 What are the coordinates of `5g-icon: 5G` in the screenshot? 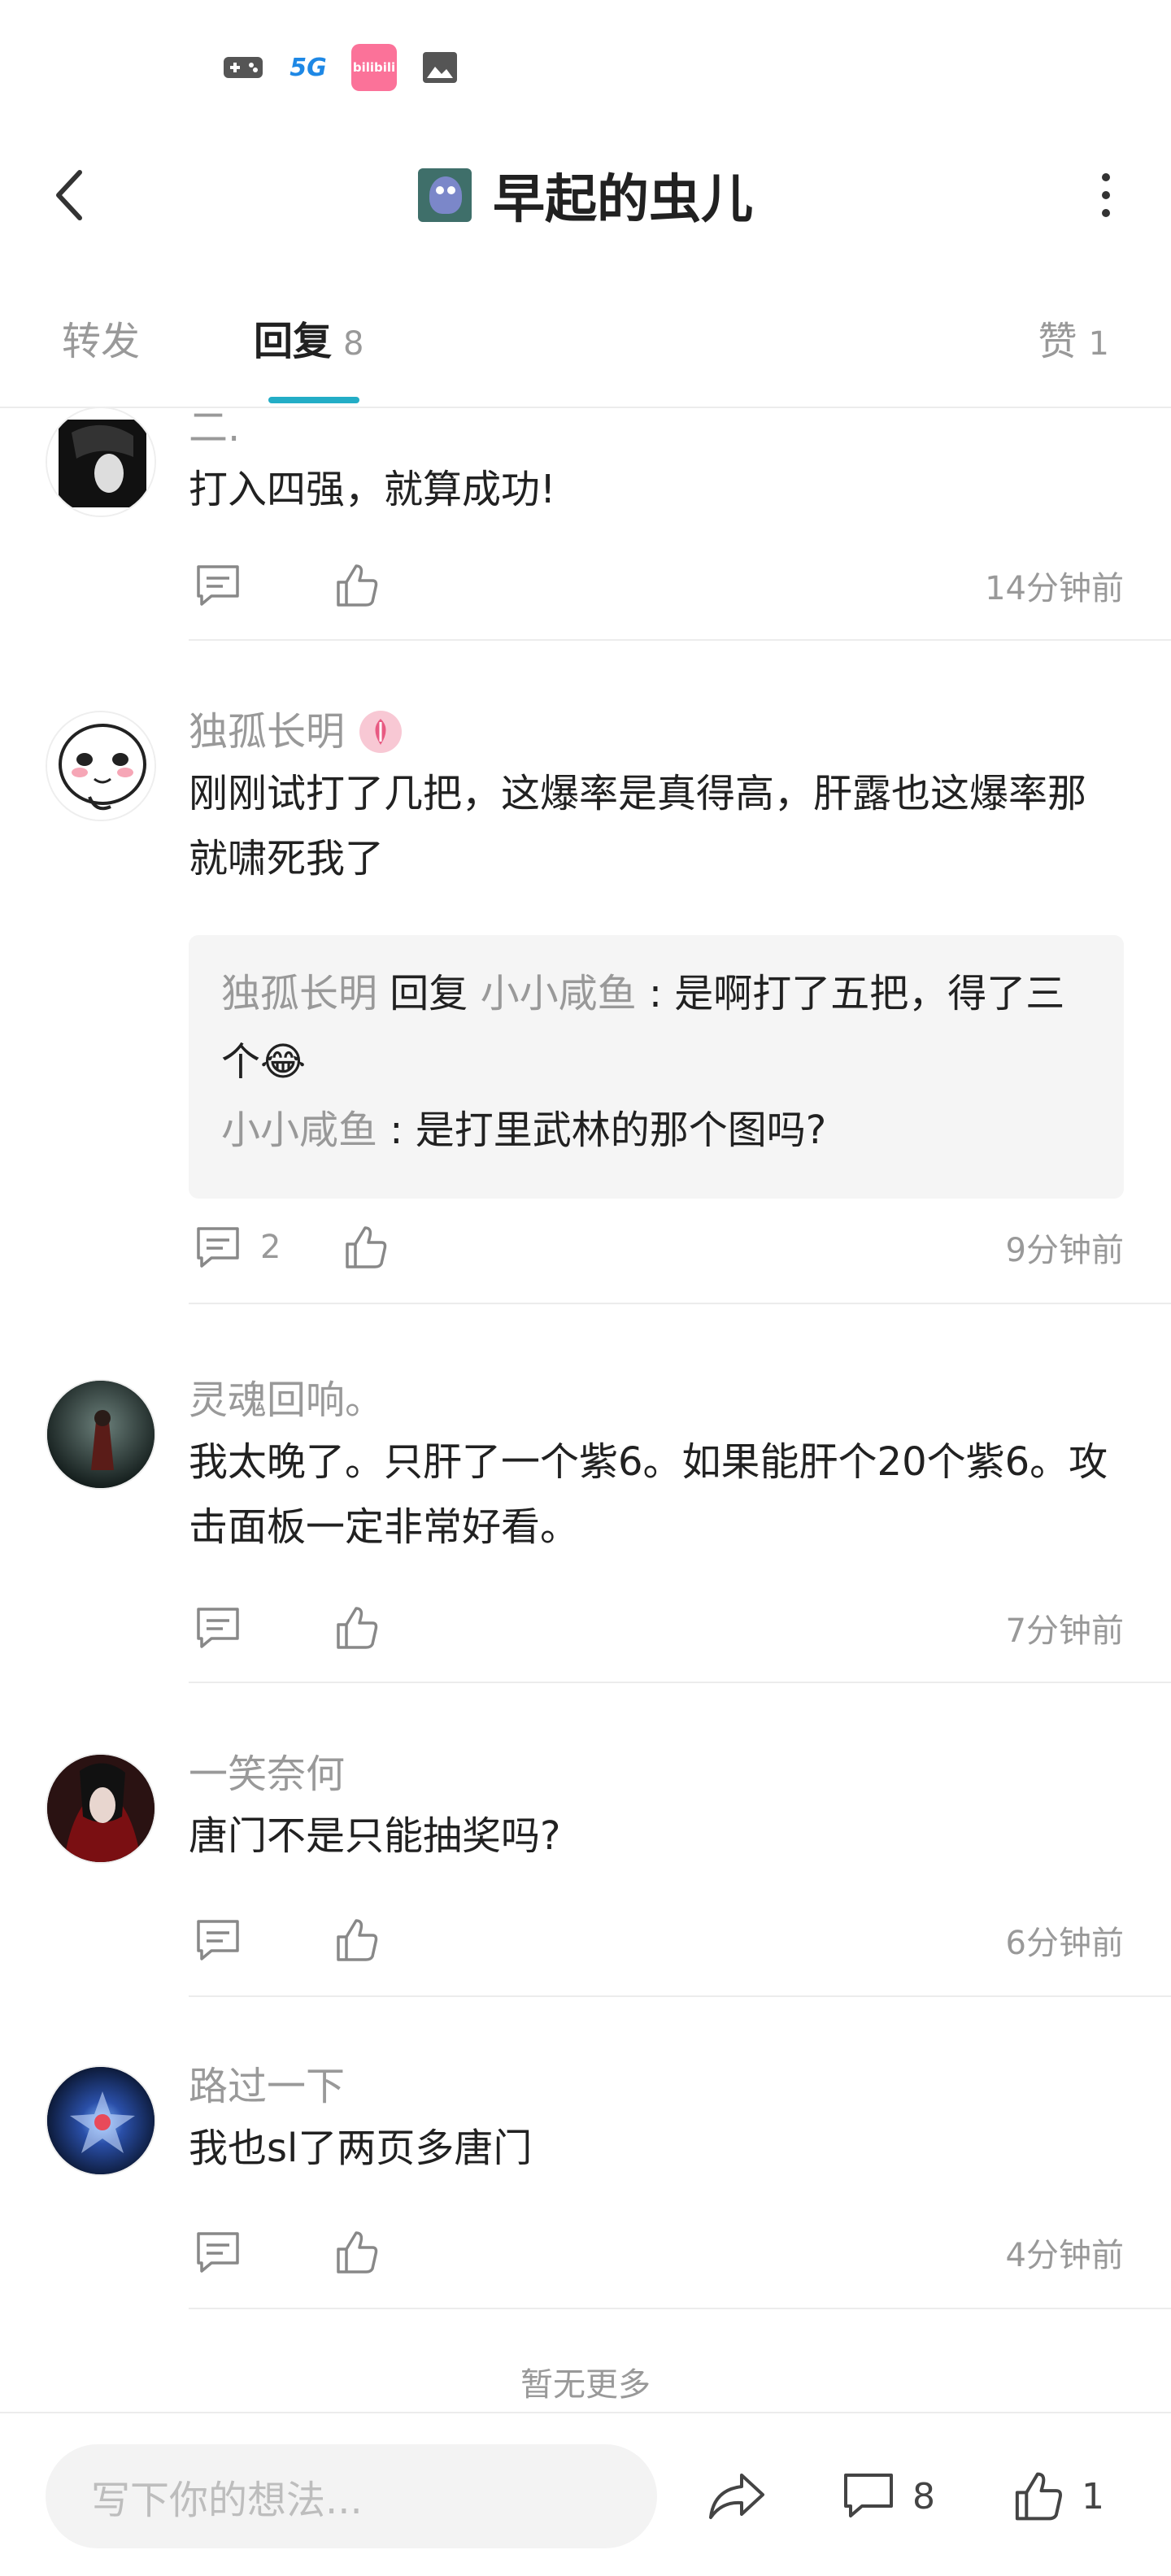 It's located at (308, 67).